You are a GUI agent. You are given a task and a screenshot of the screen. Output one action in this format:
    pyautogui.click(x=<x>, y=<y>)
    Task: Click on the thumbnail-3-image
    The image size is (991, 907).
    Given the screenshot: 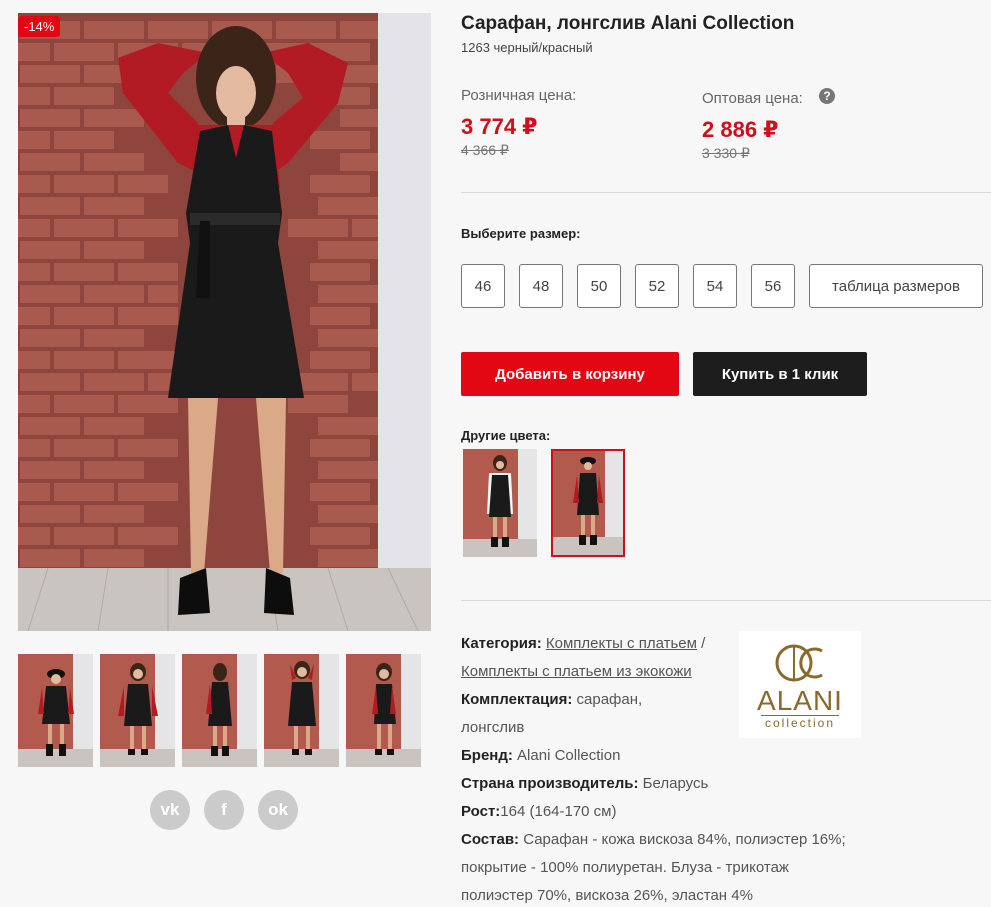 What is the action you would take?
    pyautogui.click(x=219, y=710)
    